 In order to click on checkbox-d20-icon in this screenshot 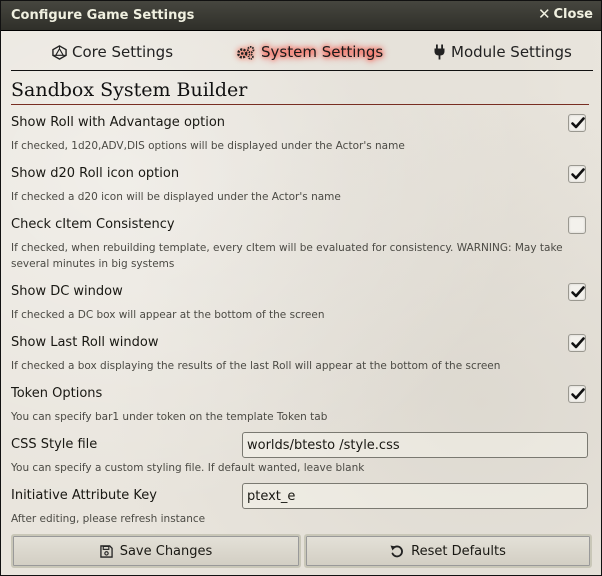, I will do `click(577, 174)`.